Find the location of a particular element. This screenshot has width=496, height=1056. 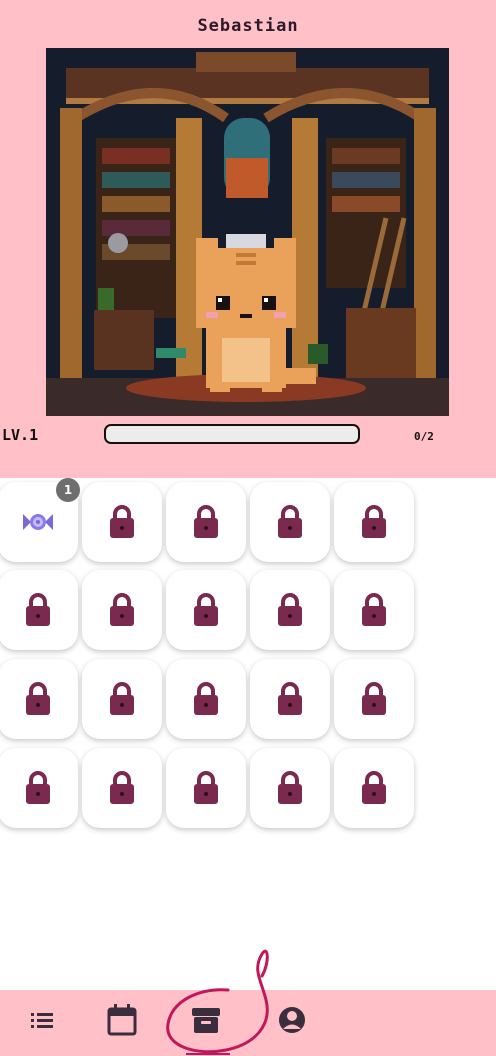

bottom-nav is located at coordinates (248, 1023).